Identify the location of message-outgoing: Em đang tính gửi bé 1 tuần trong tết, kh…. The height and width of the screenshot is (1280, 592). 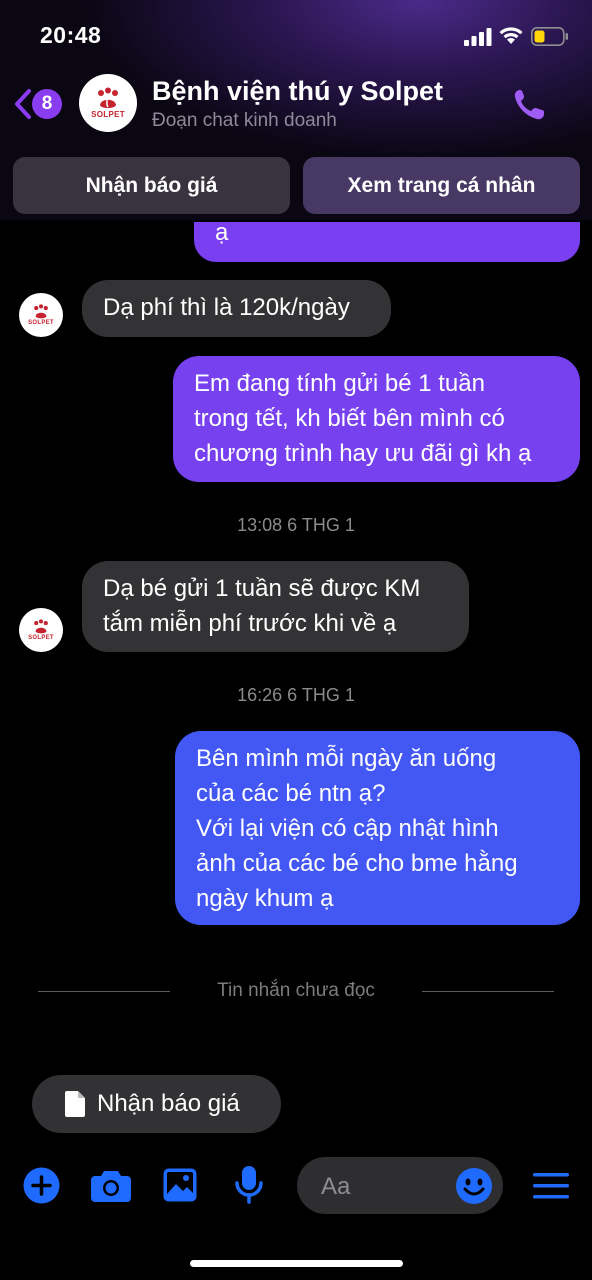
(376, 419).